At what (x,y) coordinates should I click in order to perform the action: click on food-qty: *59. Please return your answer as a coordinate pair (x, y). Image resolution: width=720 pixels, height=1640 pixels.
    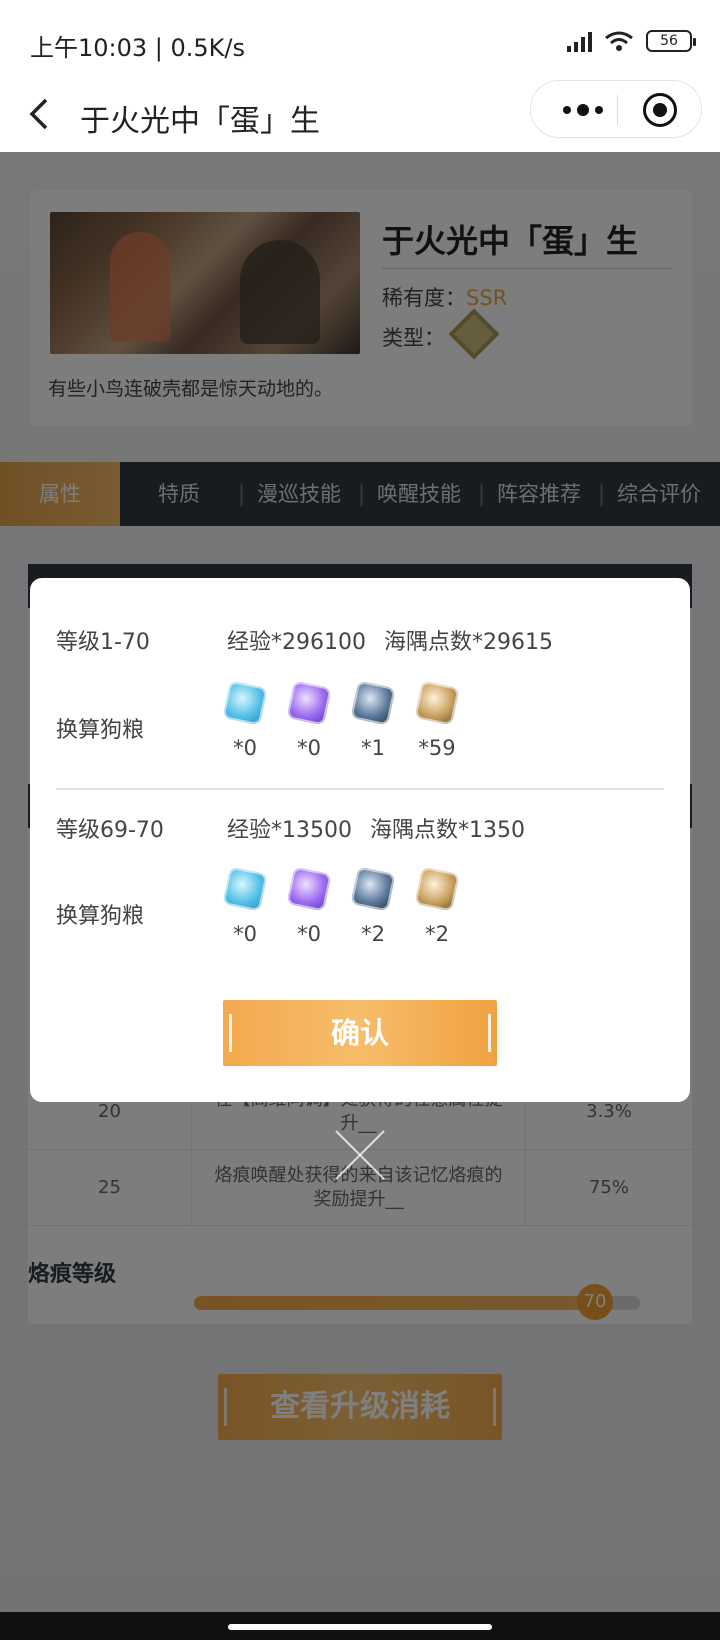
    Looking at the image, I should click on (437, 748).